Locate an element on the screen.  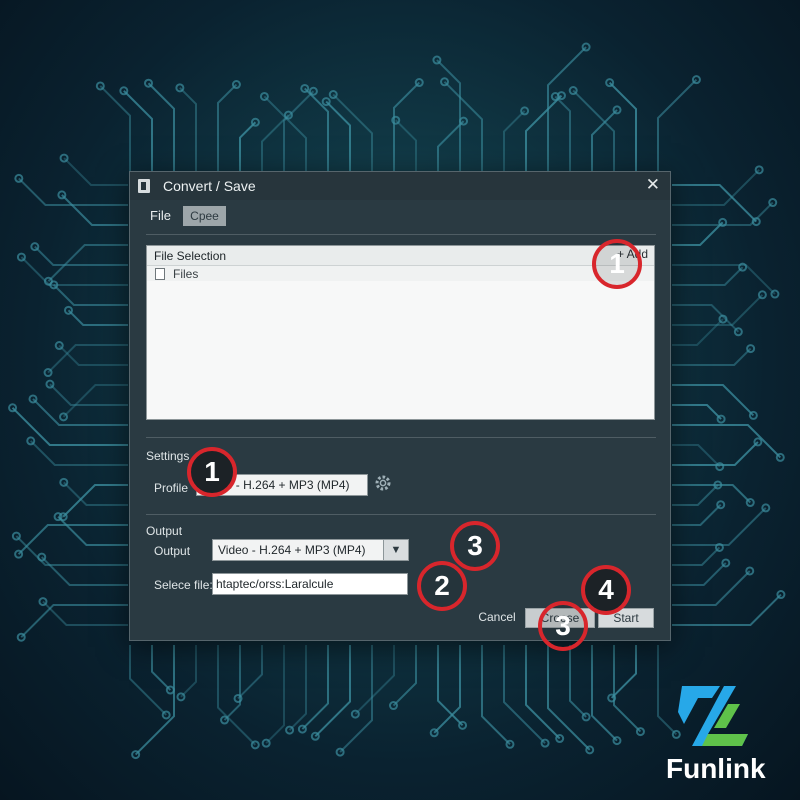
cancel-button: Cancel is located at coordinates (497, 618).